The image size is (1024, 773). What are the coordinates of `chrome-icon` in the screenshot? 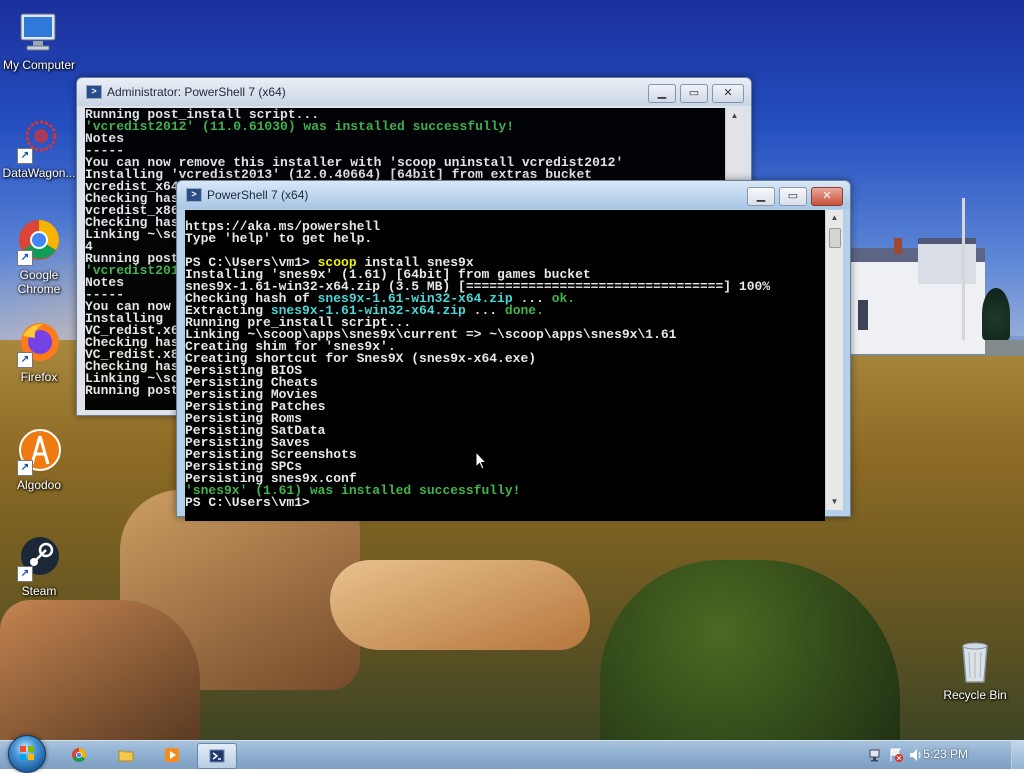 It's located at (79, 755).